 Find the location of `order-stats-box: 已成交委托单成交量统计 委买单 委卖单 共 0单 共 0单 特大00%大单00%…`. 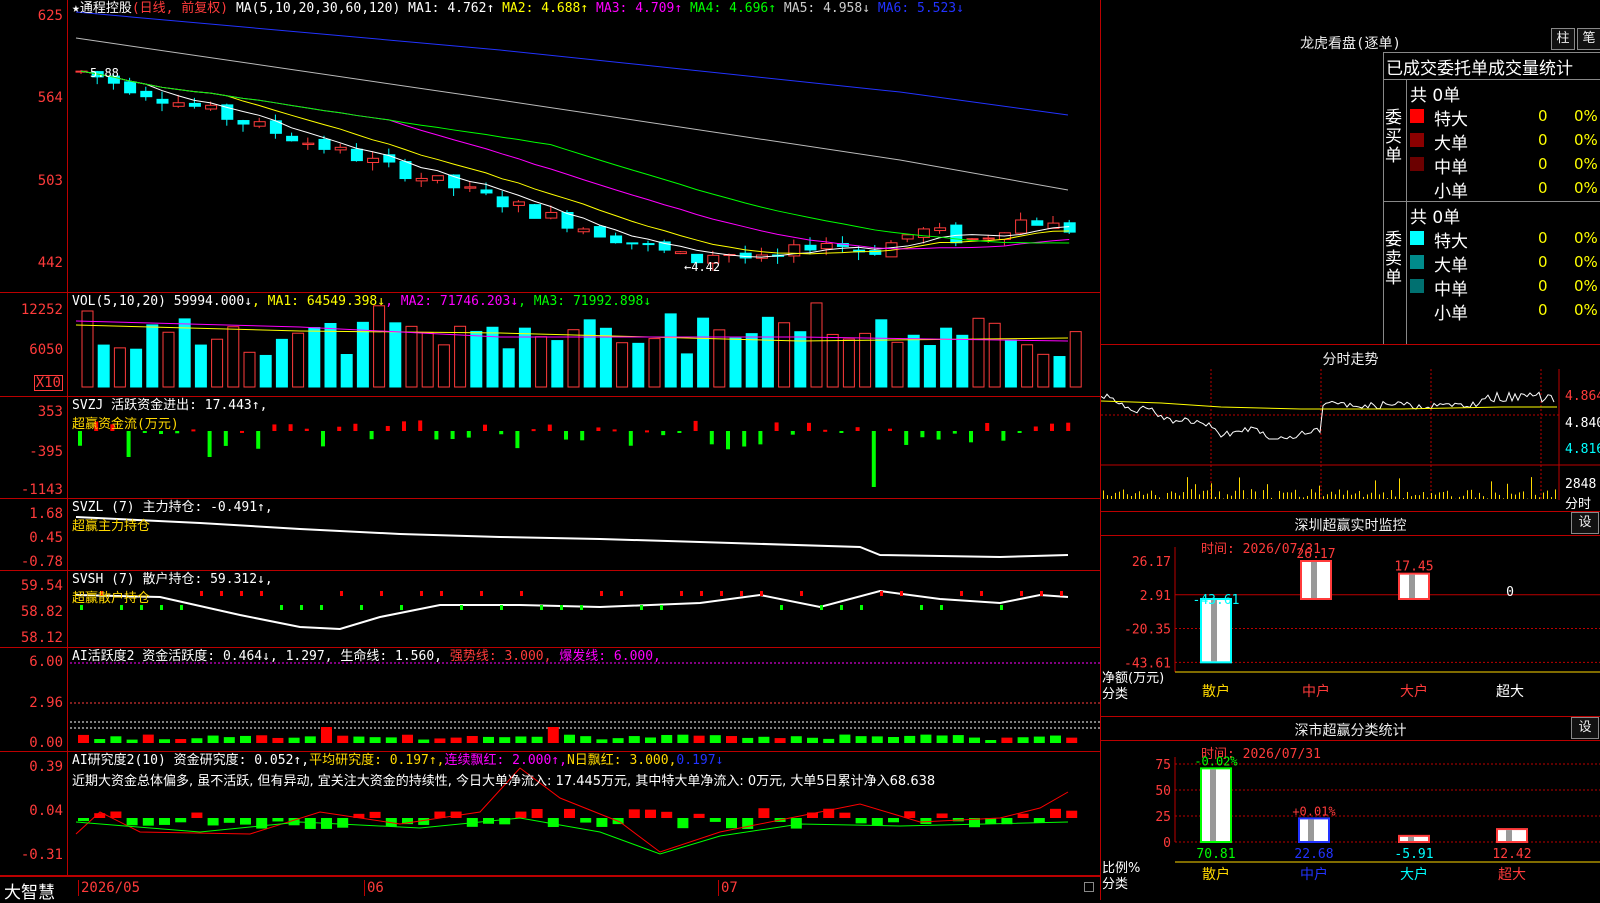

order-stats-box: 已成交委托单成交量统计 委买单 委卖单 共 0单 共 0单 特大00%大单00%… is located at coordinates (1491, 198).